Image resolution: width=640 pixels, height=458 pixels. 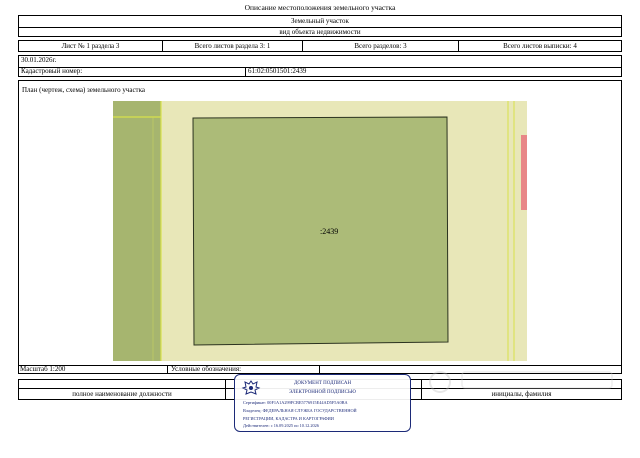 I want to click on neighbor-parcel-west, so click(x=137, y=231).